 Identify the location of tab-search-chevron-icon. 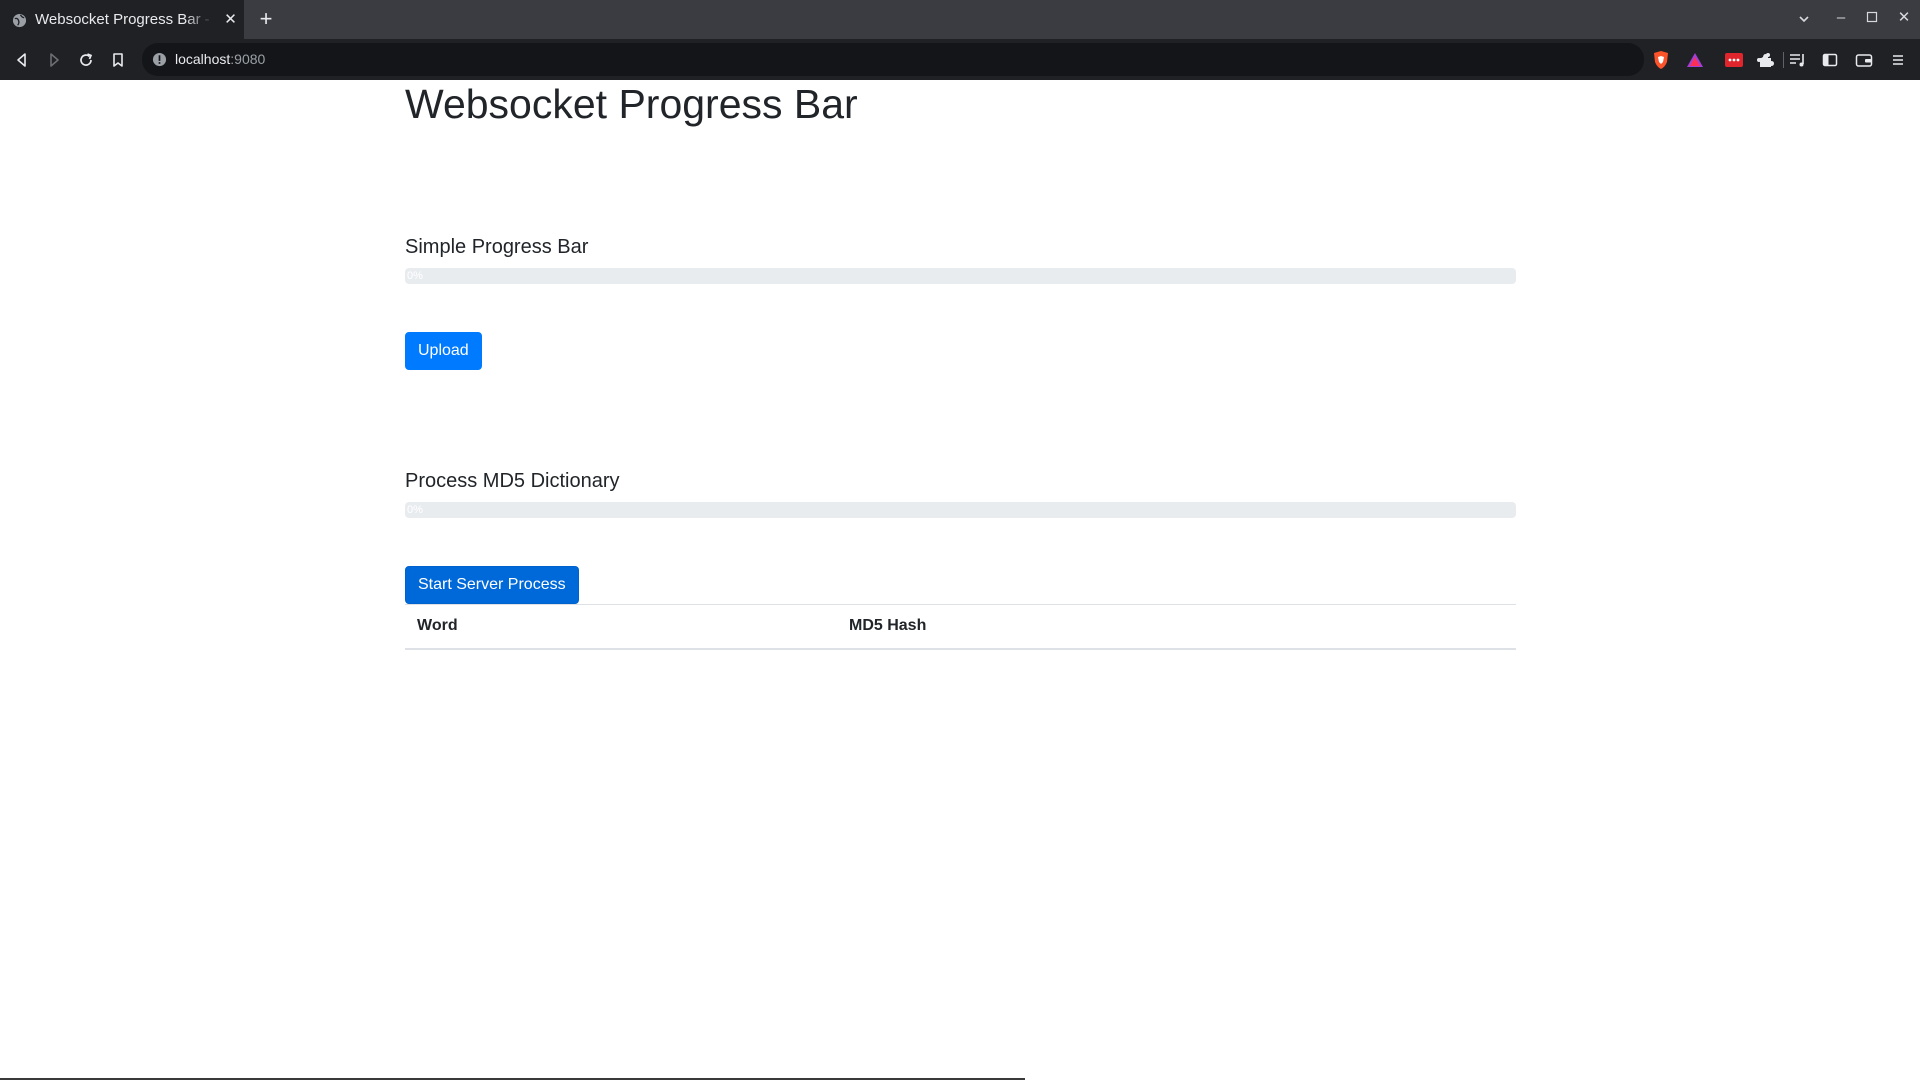
(1804, 18).